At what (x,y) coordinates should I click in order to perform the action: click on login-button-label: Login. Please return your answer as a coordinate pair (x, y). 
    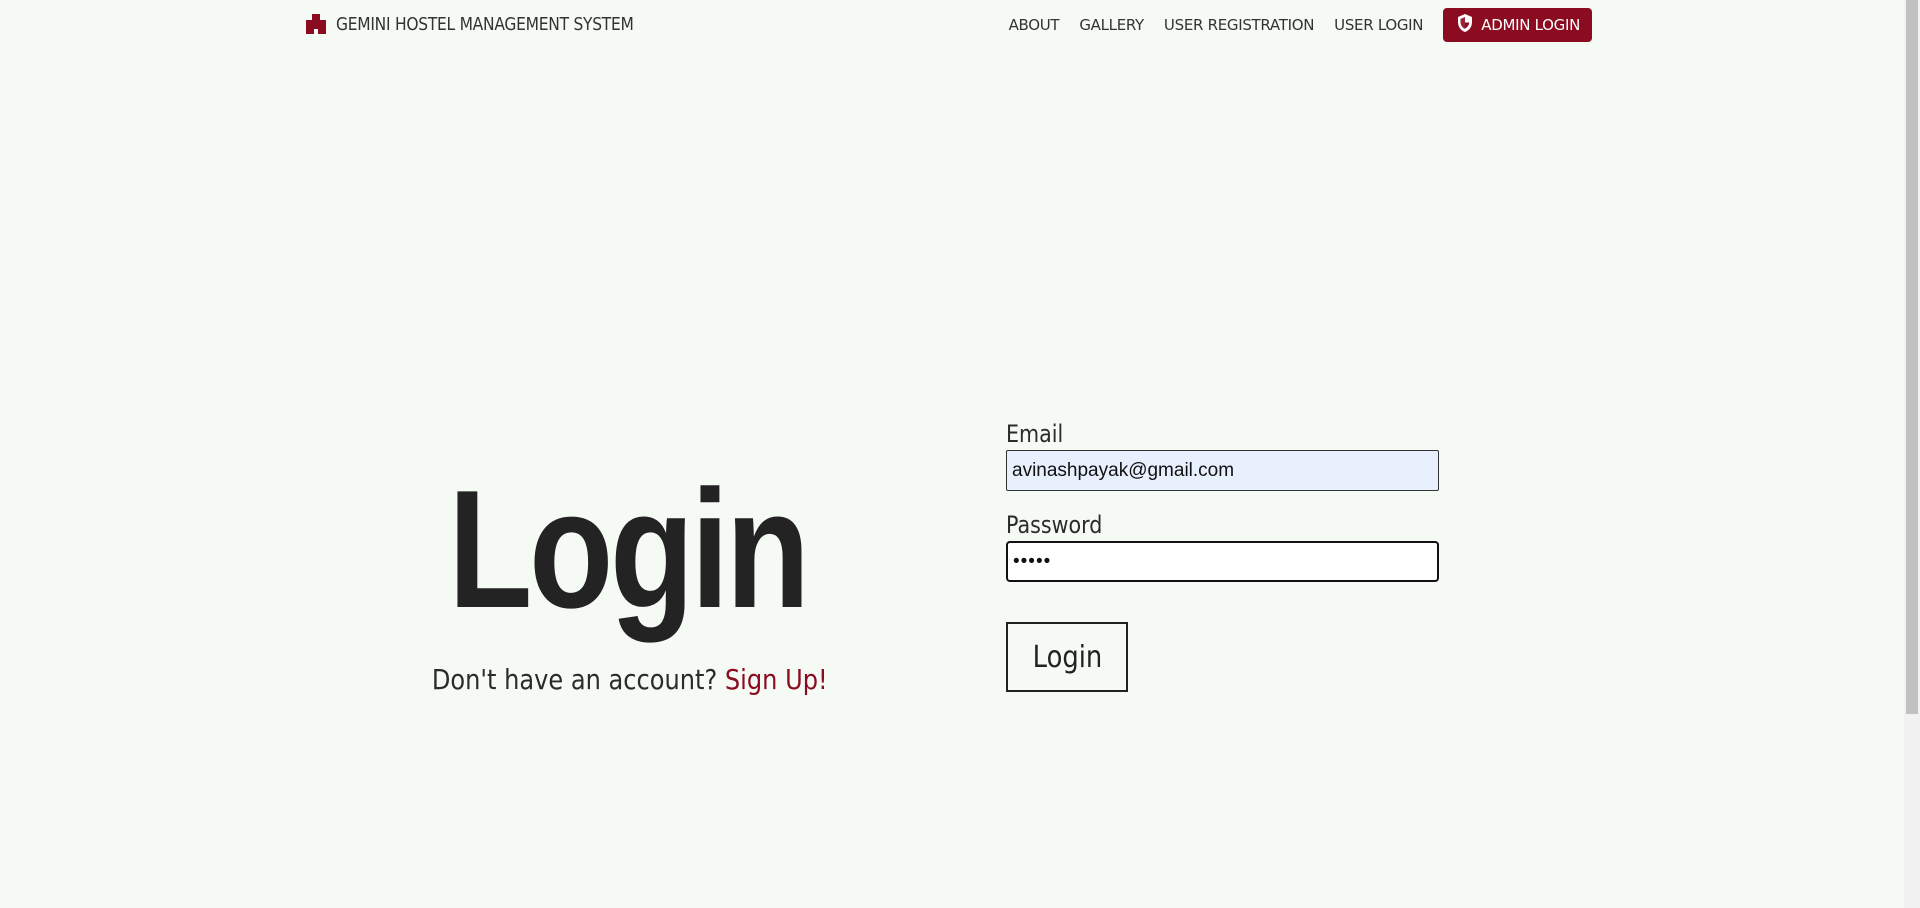
    Looking at the image, I should click on (1067, 657).